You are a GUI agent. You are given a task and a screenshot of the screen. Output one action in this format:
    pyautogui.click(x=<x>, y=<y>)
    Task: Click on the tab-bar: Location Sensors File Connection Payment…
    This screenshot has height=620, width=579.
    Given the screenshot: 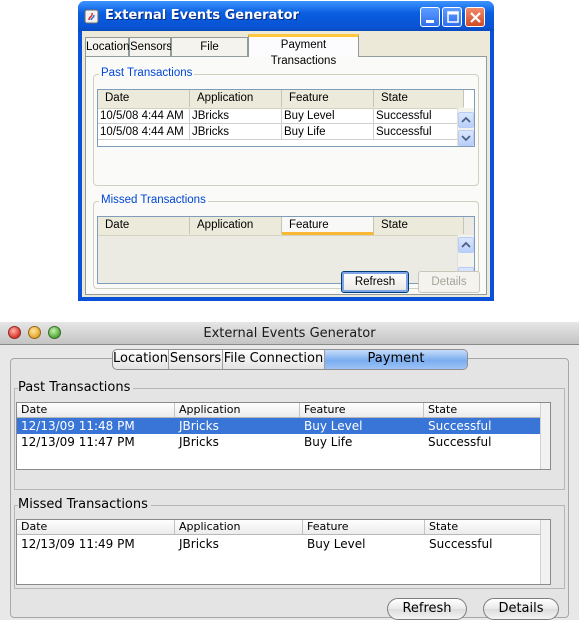 What is the action you would take?
    pyautogui.click(x=290, y=359)
    